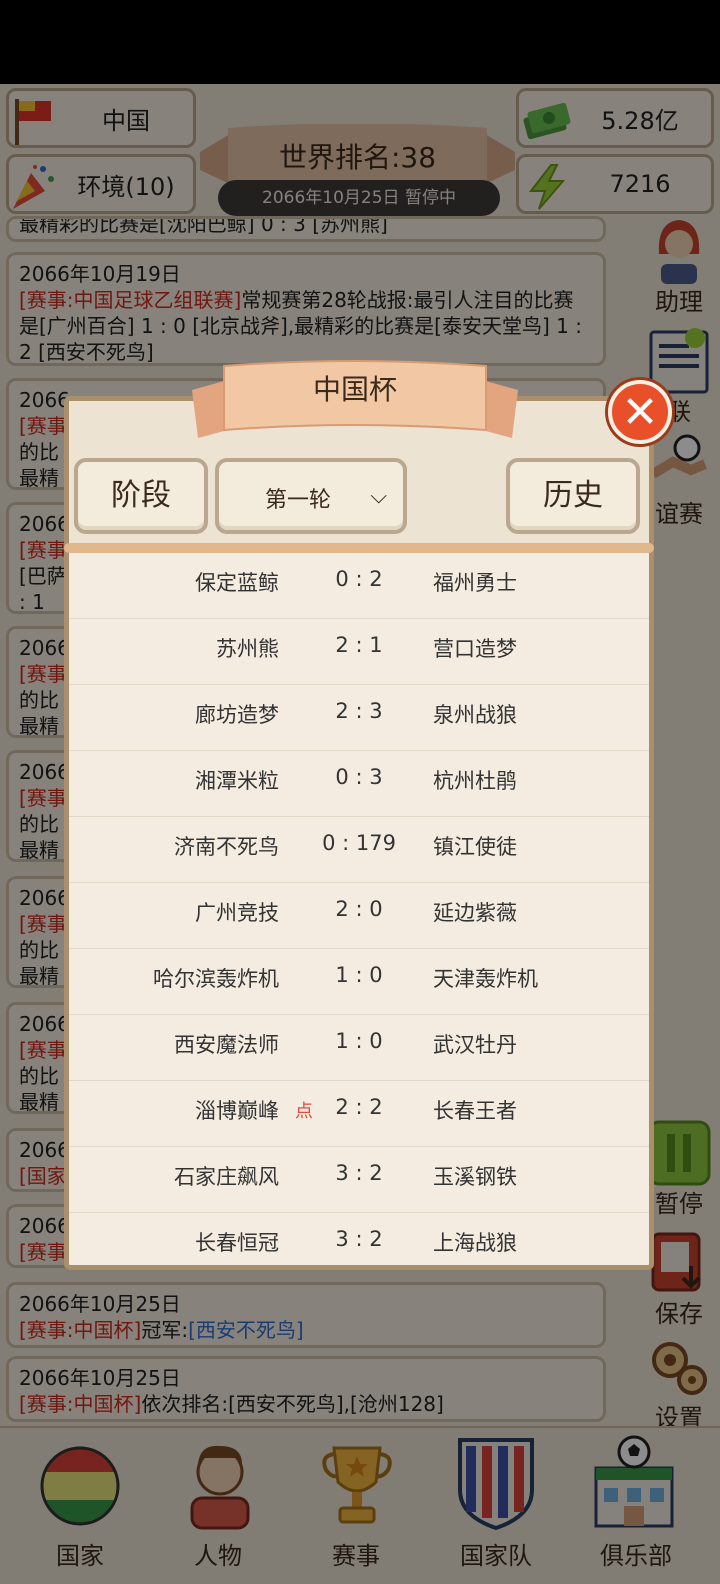  What do you see at coordinates (298, 500) in the screenshot?
I see `round-select-value: 第一轮` at bounding box center [298, 500].